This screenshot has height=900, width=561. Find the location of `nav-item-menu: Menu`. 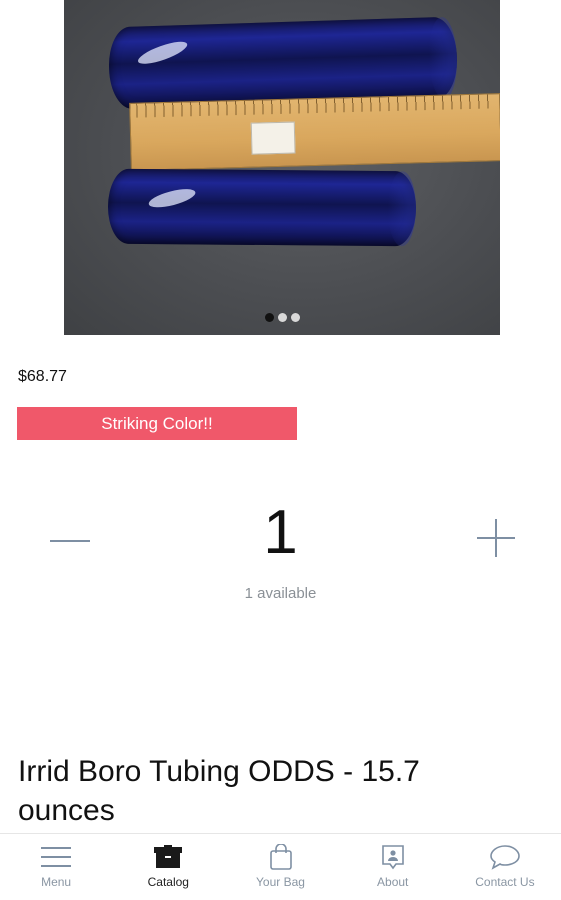

nav-item-menu: Menu is located at coordinates (56, 867).